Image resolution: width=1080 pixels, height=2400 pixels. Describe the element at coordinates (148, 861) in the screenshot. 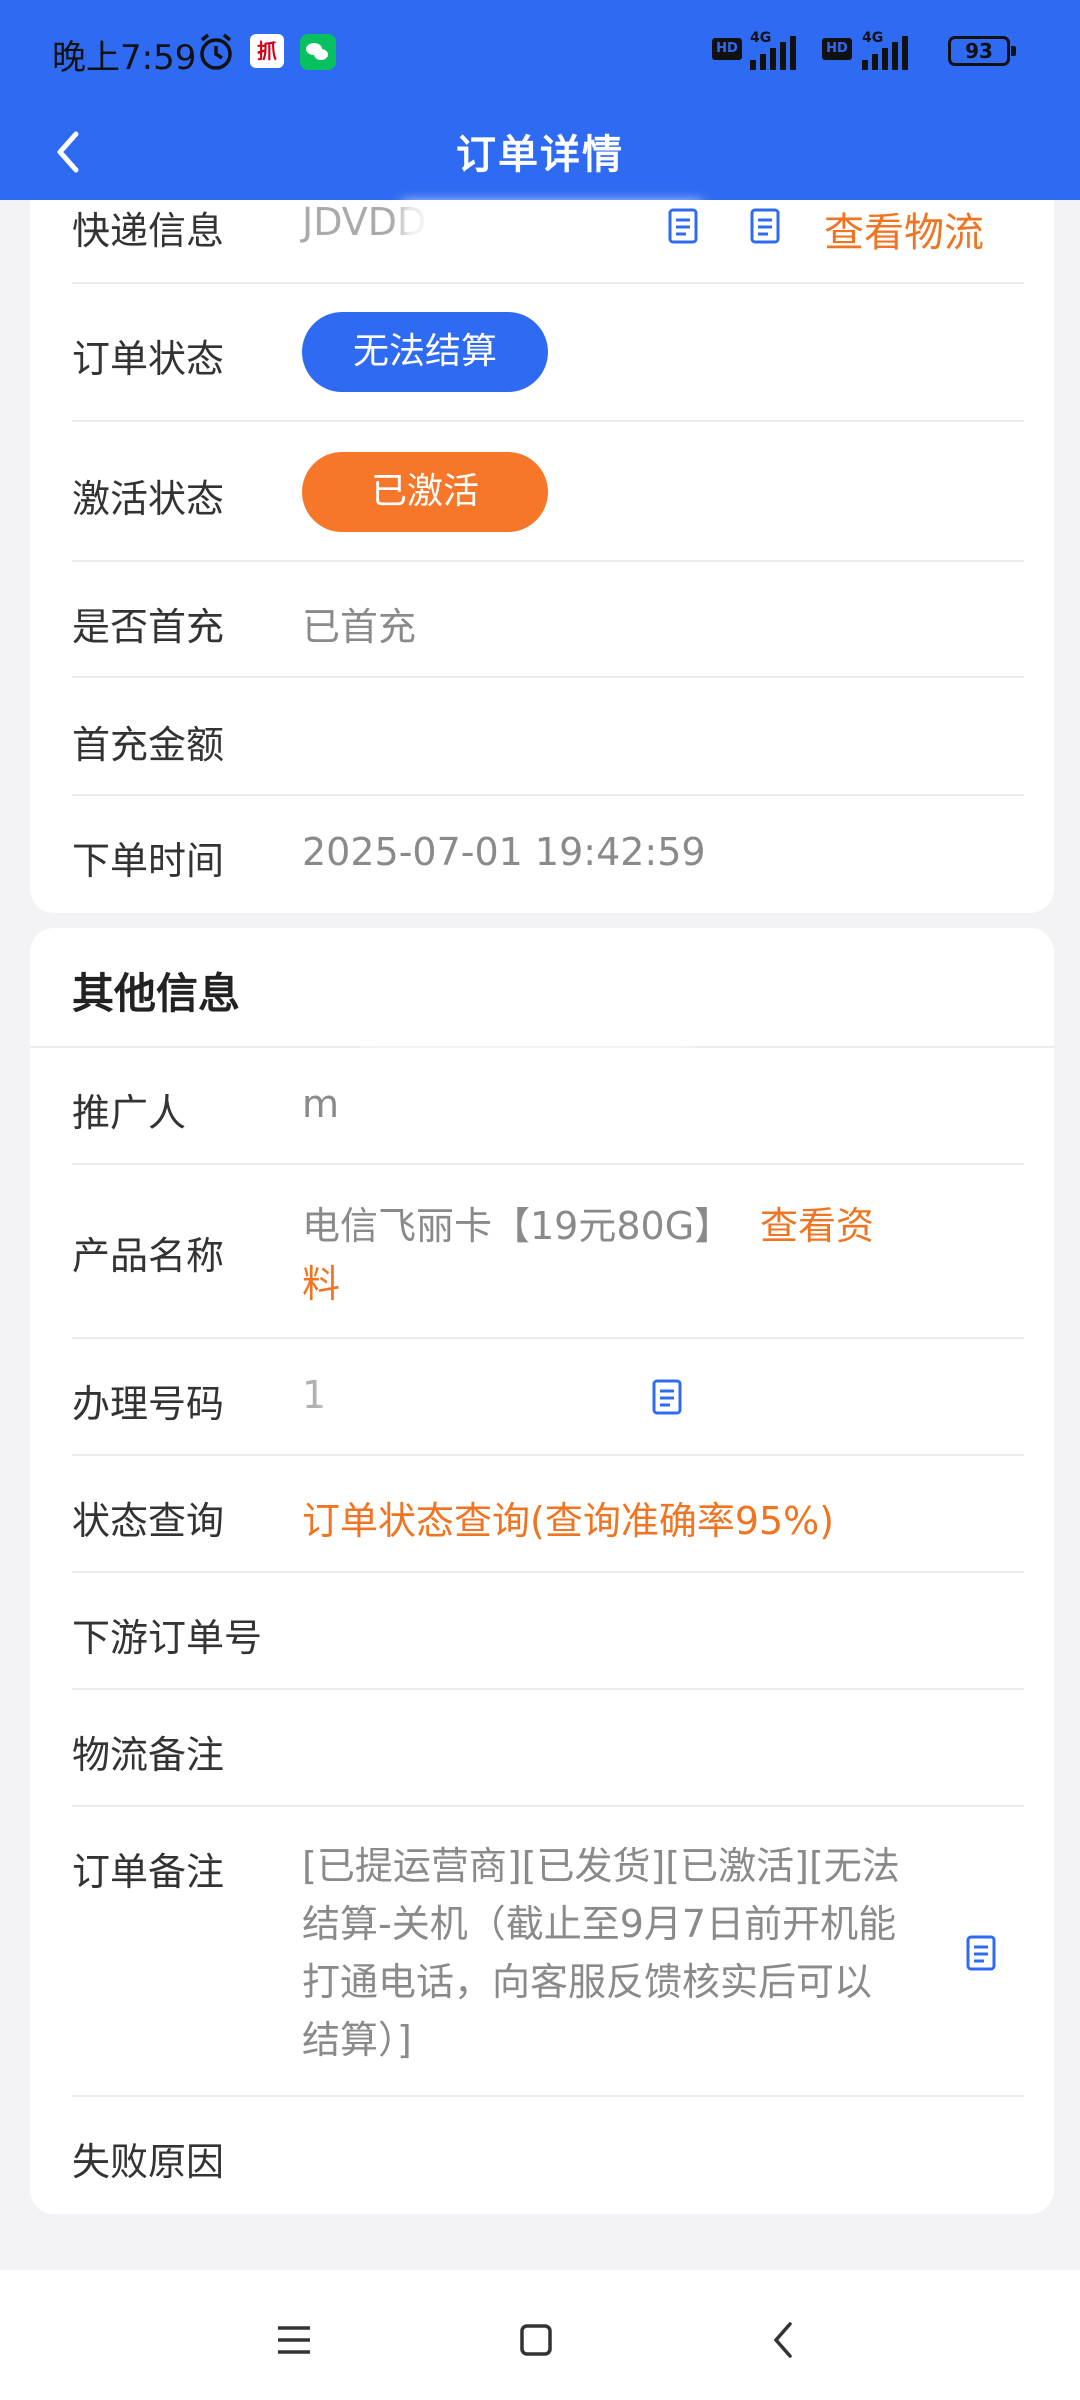

I see `order-time-label: 下单时间` at that location.